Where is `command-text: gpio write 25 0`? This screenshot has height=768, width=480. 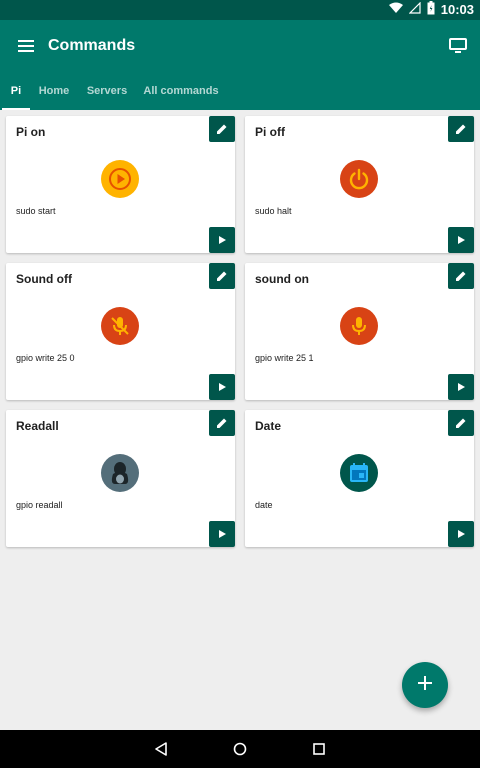 command-text: gpio write 25 0 is located at coordinates (45, 358).